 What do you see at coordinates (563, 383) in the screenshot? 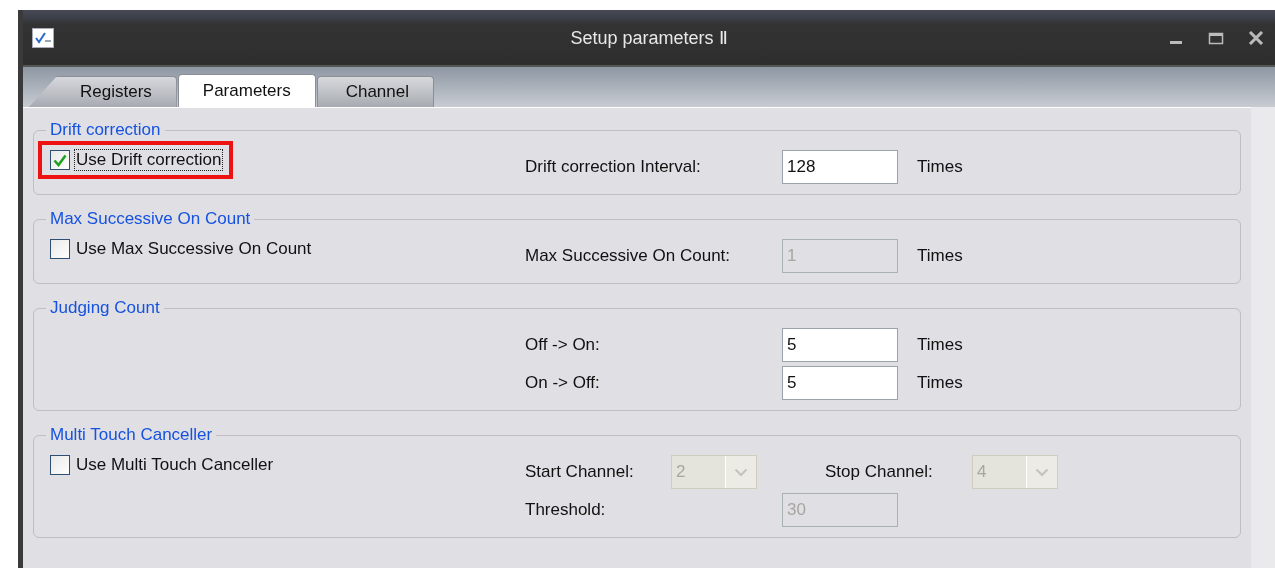
I see `field-label: On -> Off:` at bounding box center [563, 383].